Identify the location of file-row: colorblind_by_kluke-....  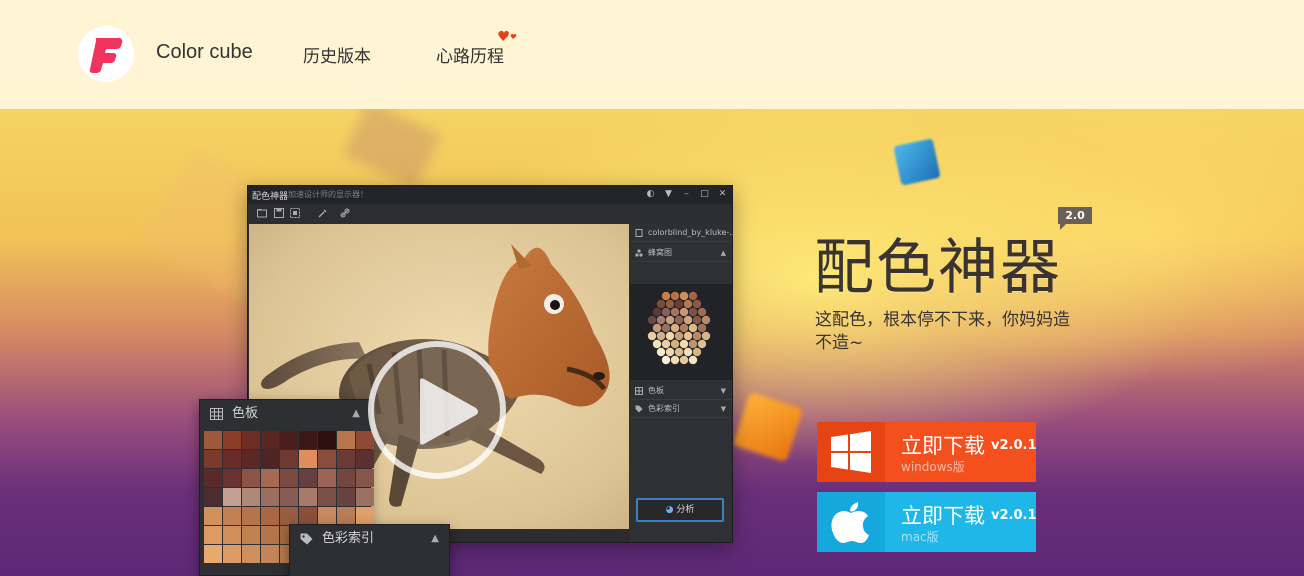
(683, 233).